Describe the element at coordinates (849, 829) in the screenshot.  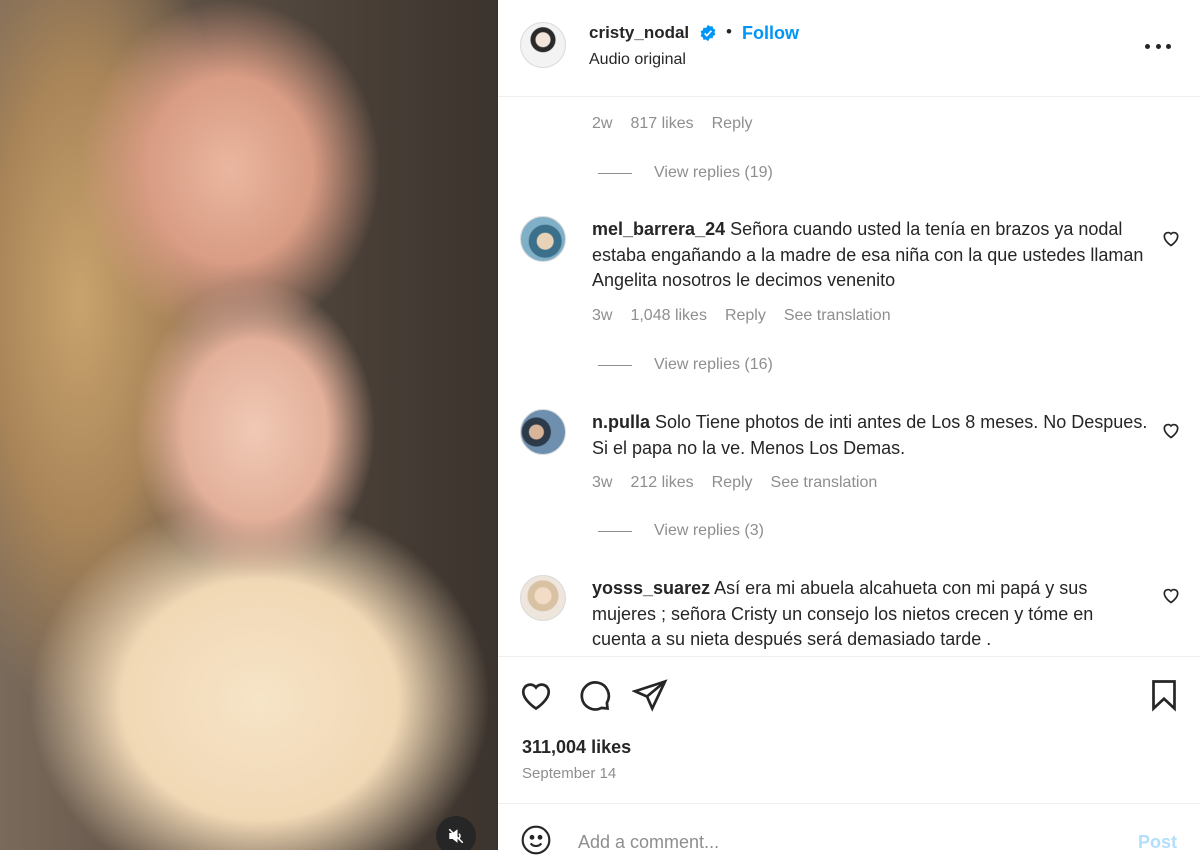
I see `add-comment-bar: Add a comment... Post` at that location.